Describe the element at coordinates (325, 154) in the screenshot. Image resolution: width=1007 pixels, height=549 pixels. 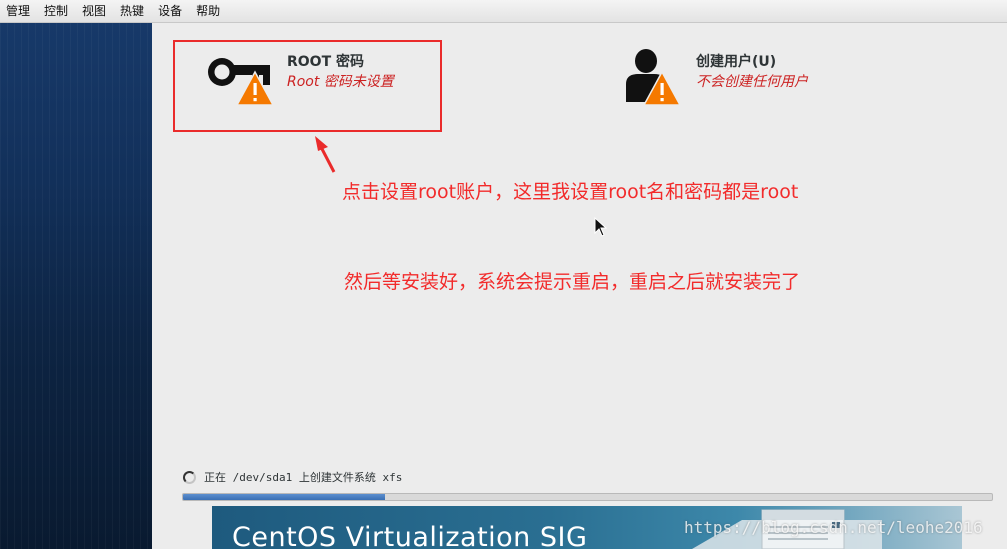
I see `annotation-arrow-icon` at that location.